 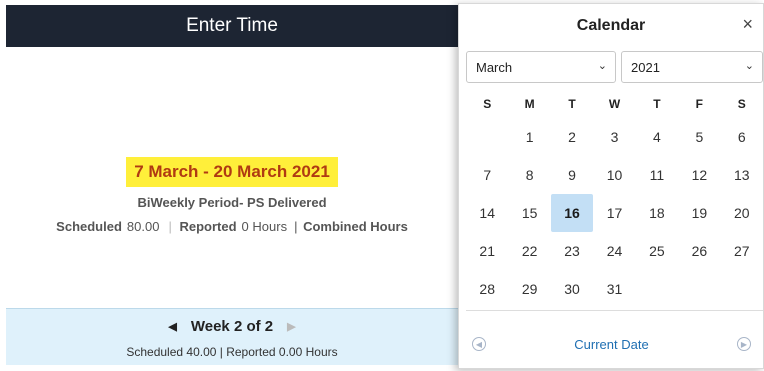 I want to click on day-cell-28: 28, so click(x=487, y=289).